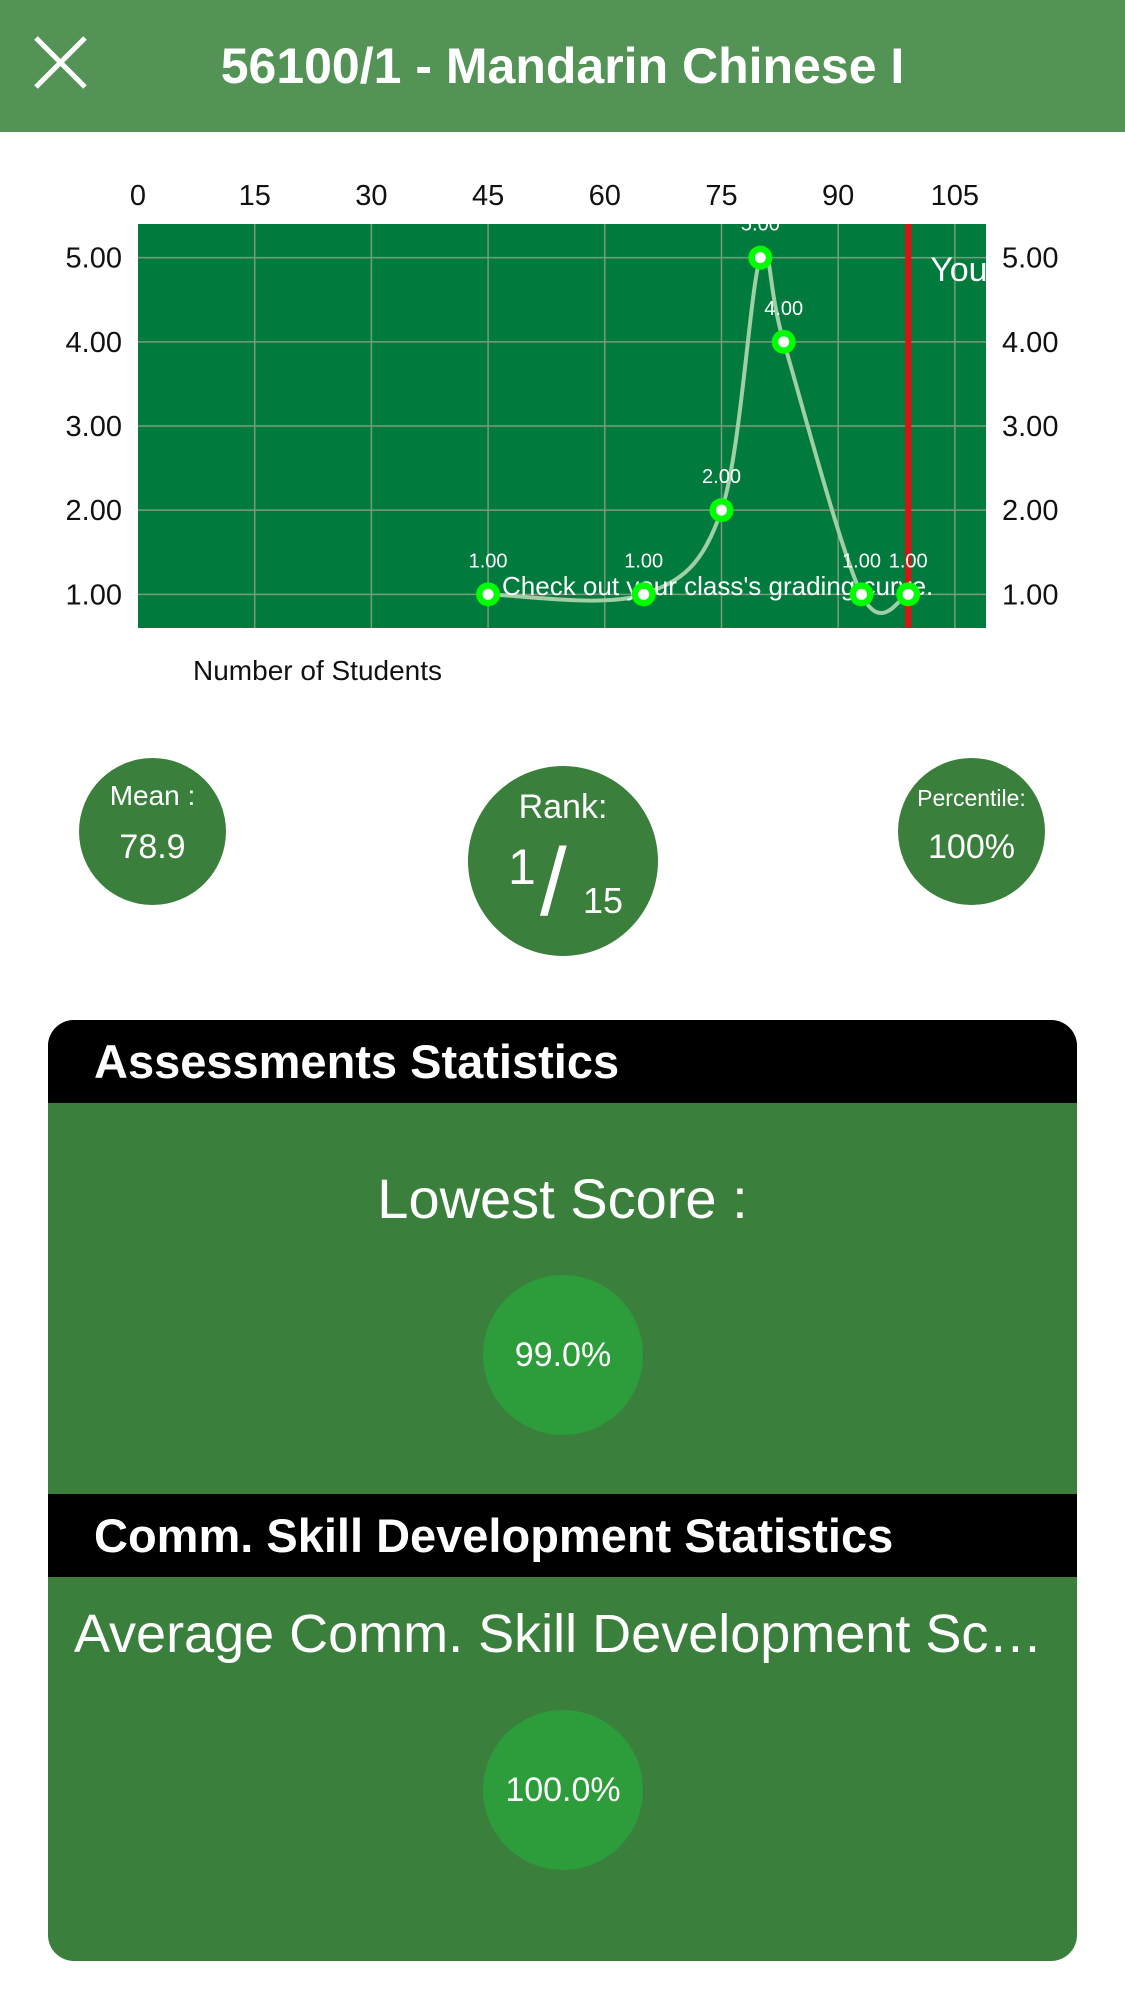 Image resolution: width=1125 pixels, height=2001 pixels. I want to click on average-comm-skill-label: Average Comm. Skill Development Score :, so click(575, 1634).